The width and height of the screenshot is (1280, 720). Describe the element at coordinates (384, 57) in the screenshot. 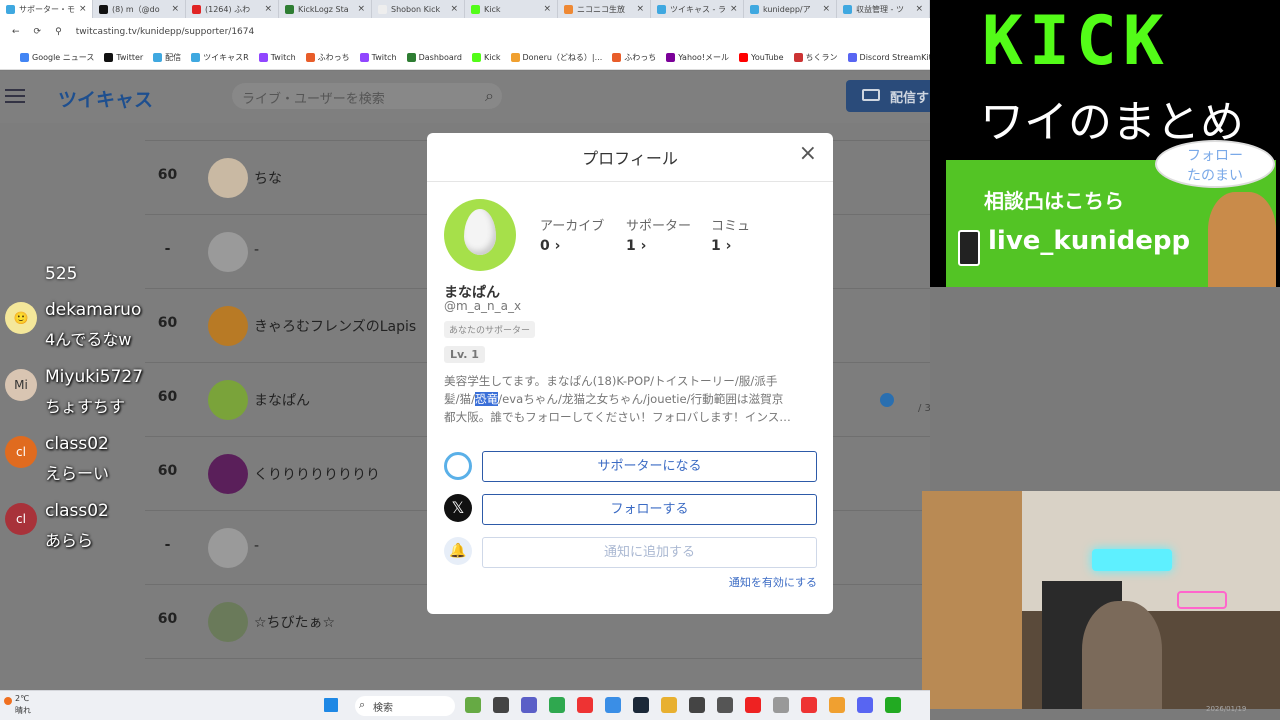

I see `bookmark-label: Twitch` at that location.